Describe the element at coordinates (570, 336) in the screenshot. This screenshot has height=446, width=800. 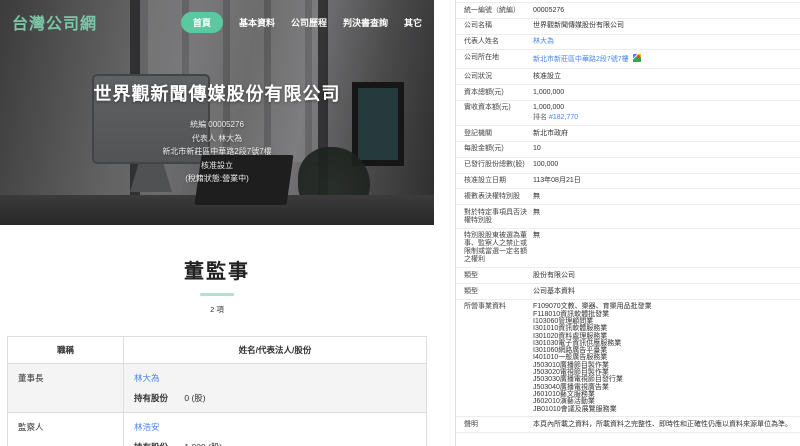
I see `business-item: I301020資料處理服務業` at that location.